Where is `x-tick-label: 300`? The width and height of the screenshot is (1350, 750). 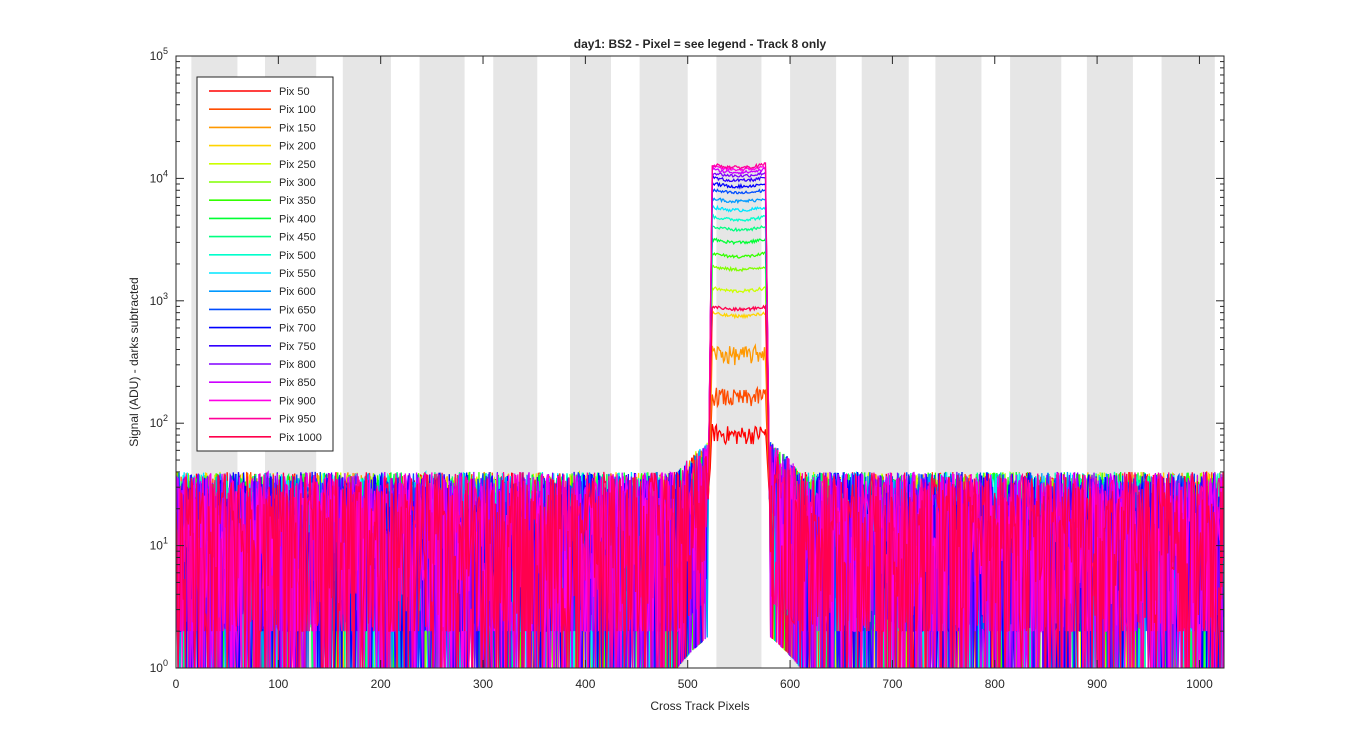 x-tick-label: 300 is located at coordinates (483, 684).